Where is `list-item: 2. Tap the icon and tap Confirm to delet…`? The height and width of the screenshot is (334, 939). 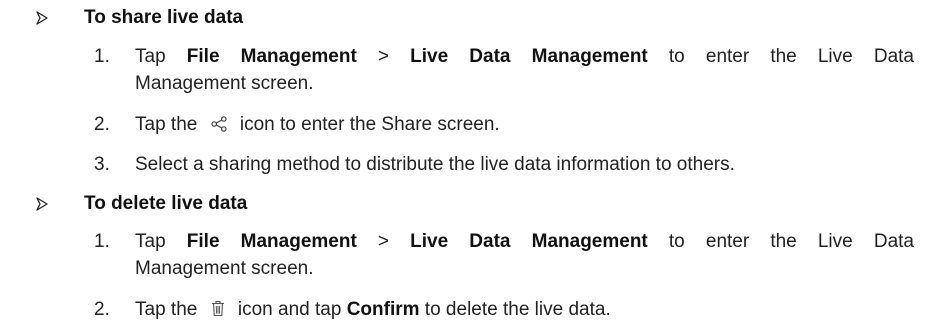
list-item: 2. Tap the icon and tap Confirm to delet… is located at coordinates (504, 309).